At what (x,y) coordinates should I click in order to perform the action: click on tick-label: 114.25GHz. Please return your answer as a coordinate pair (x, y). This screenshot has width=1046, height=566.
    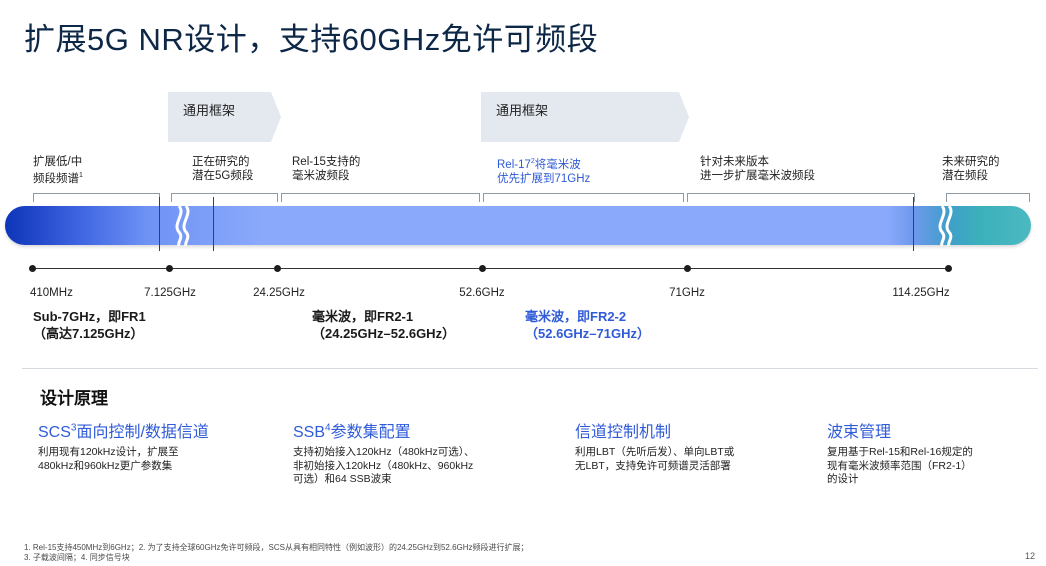
    Looking at the image, I should click on (921, 293).